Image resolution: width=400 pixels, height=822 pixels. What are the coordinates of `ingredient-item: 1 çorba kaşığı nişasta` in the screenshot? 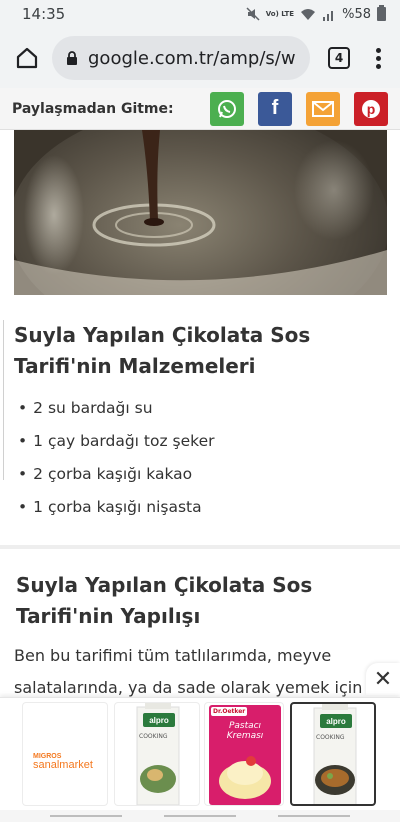 It's located at (116, 507).